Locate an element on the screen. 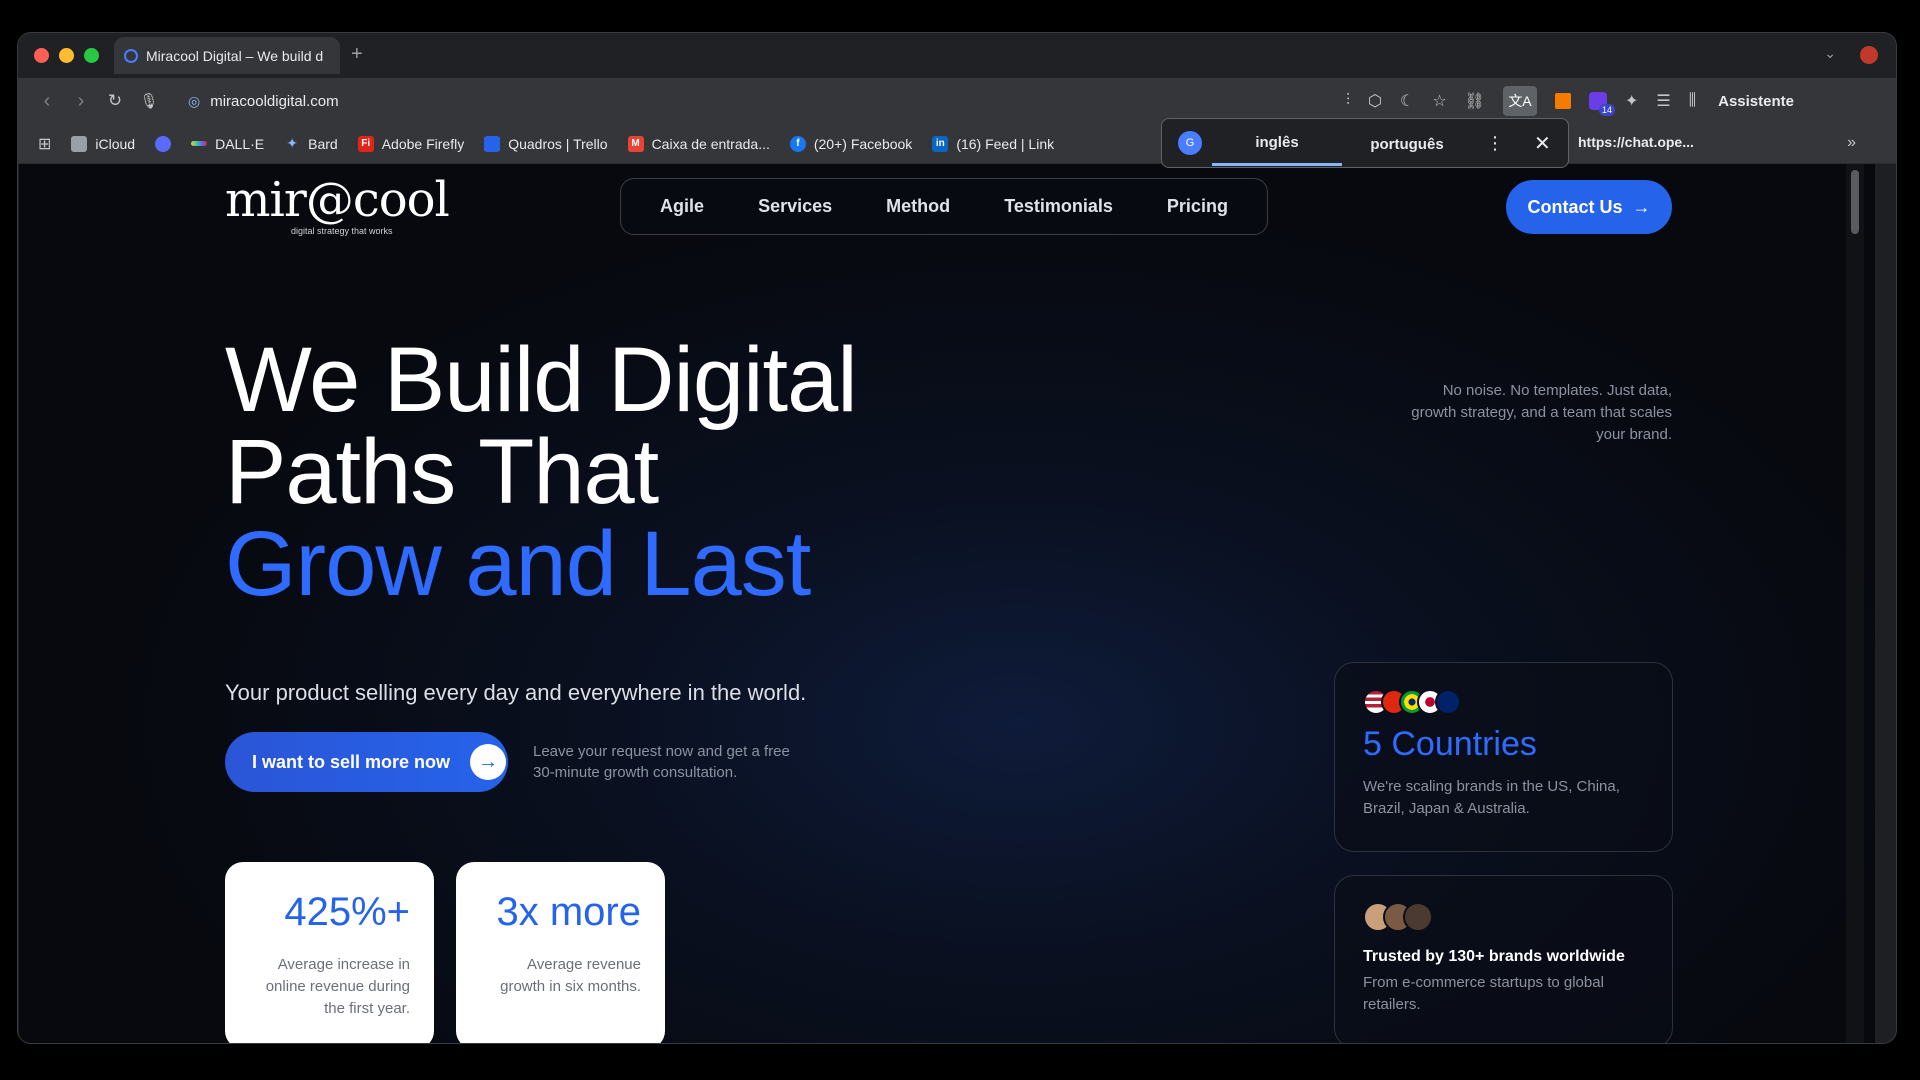 This screenshot has height=1080, width=1920. client-avatars is located at coordinates (1503, 917).